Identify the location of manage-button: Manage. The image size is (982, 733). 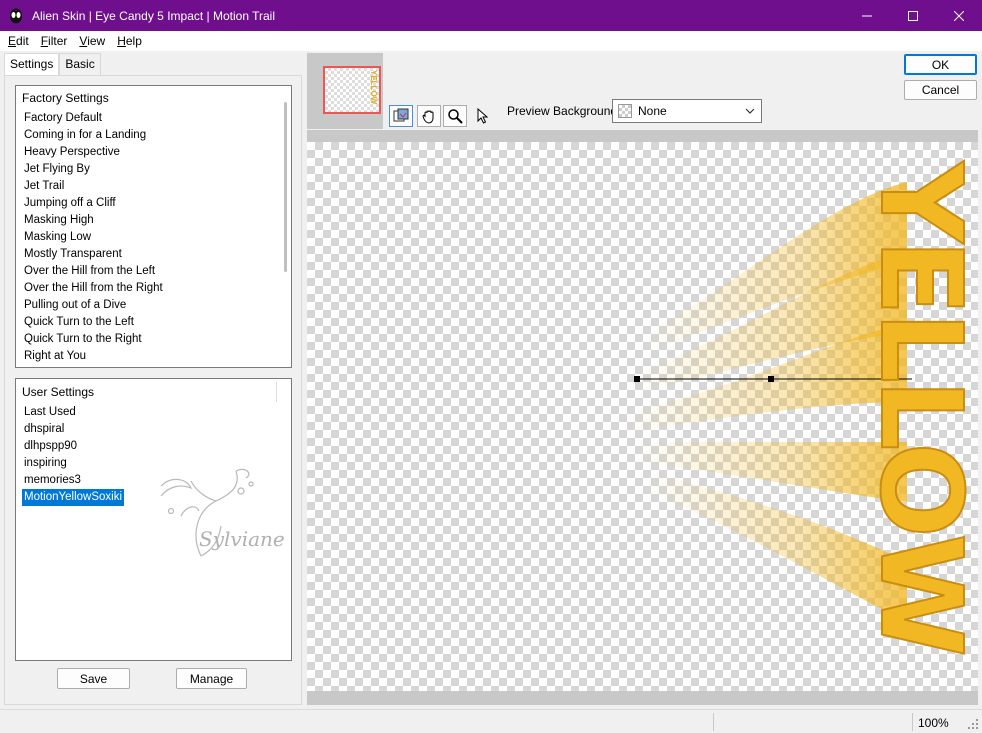
(211, 678).